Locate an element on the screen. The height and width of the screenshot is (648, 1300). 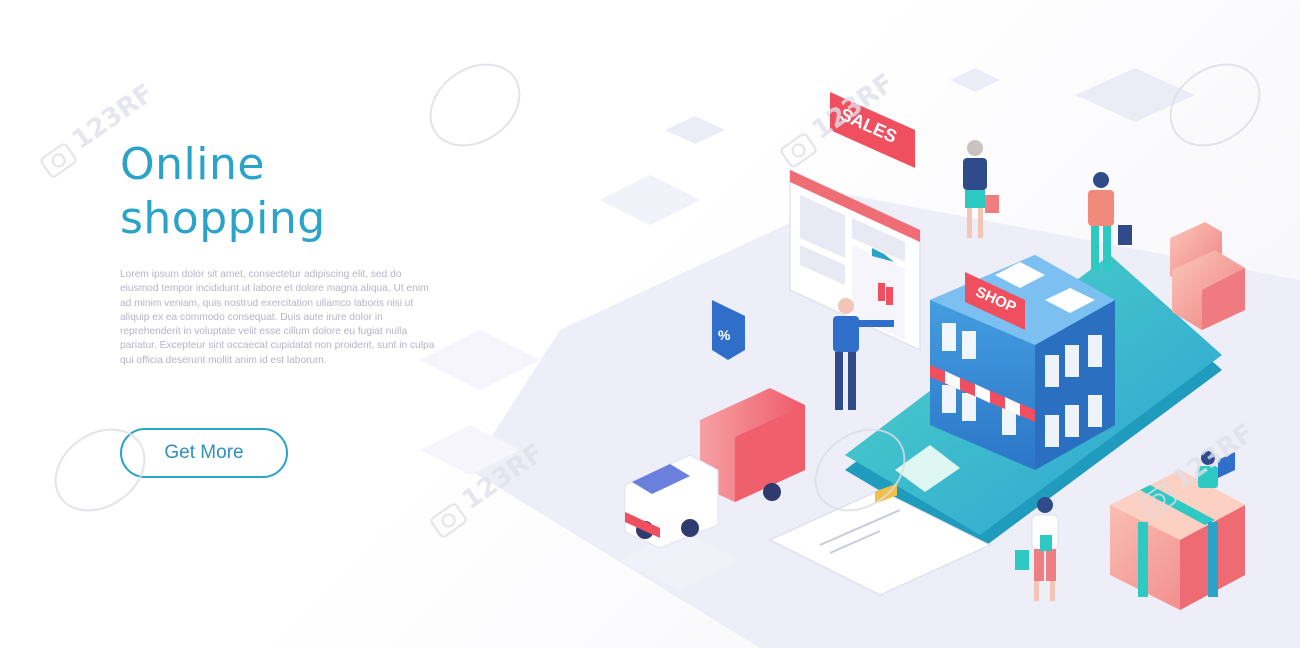
get-more-button: Get More is located at coordinates (204, 453).